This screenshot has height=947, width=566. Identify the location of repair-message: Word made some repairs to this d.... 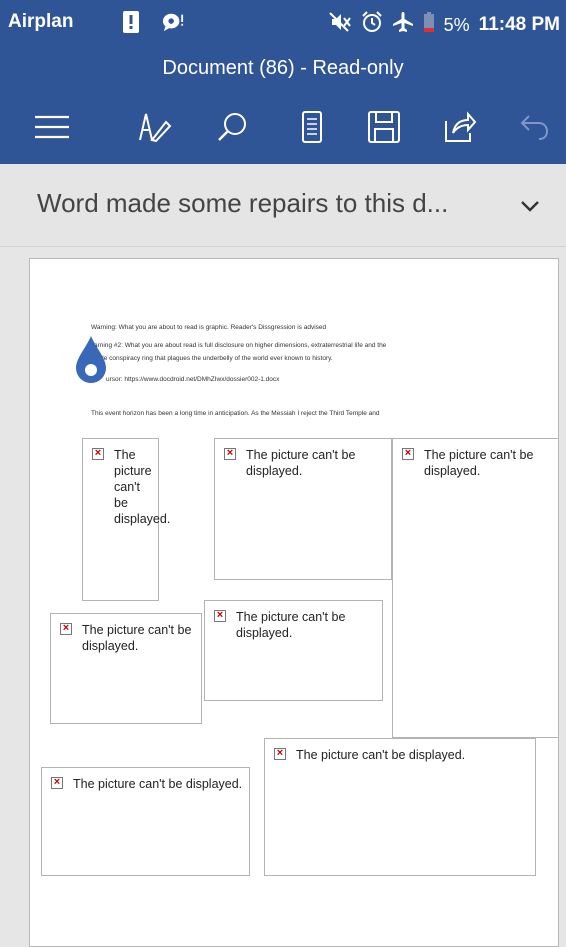
(243, 203).